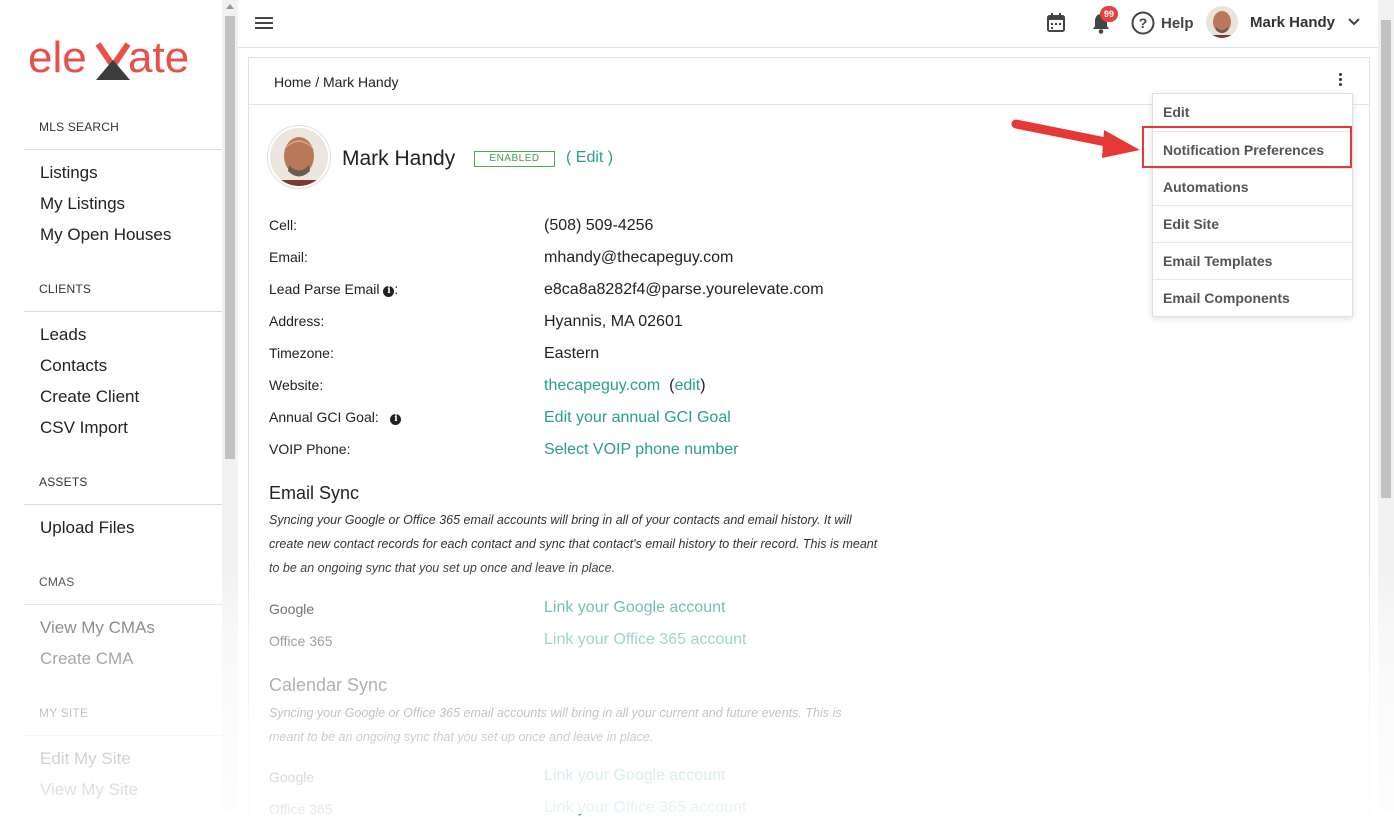 This screenshot has height=817, width=1394. What do you see at coordinates (641, 450) in the screenshot?
I see `select-voip-link: Select VOIP phone number` at bounding box center [641, 450].